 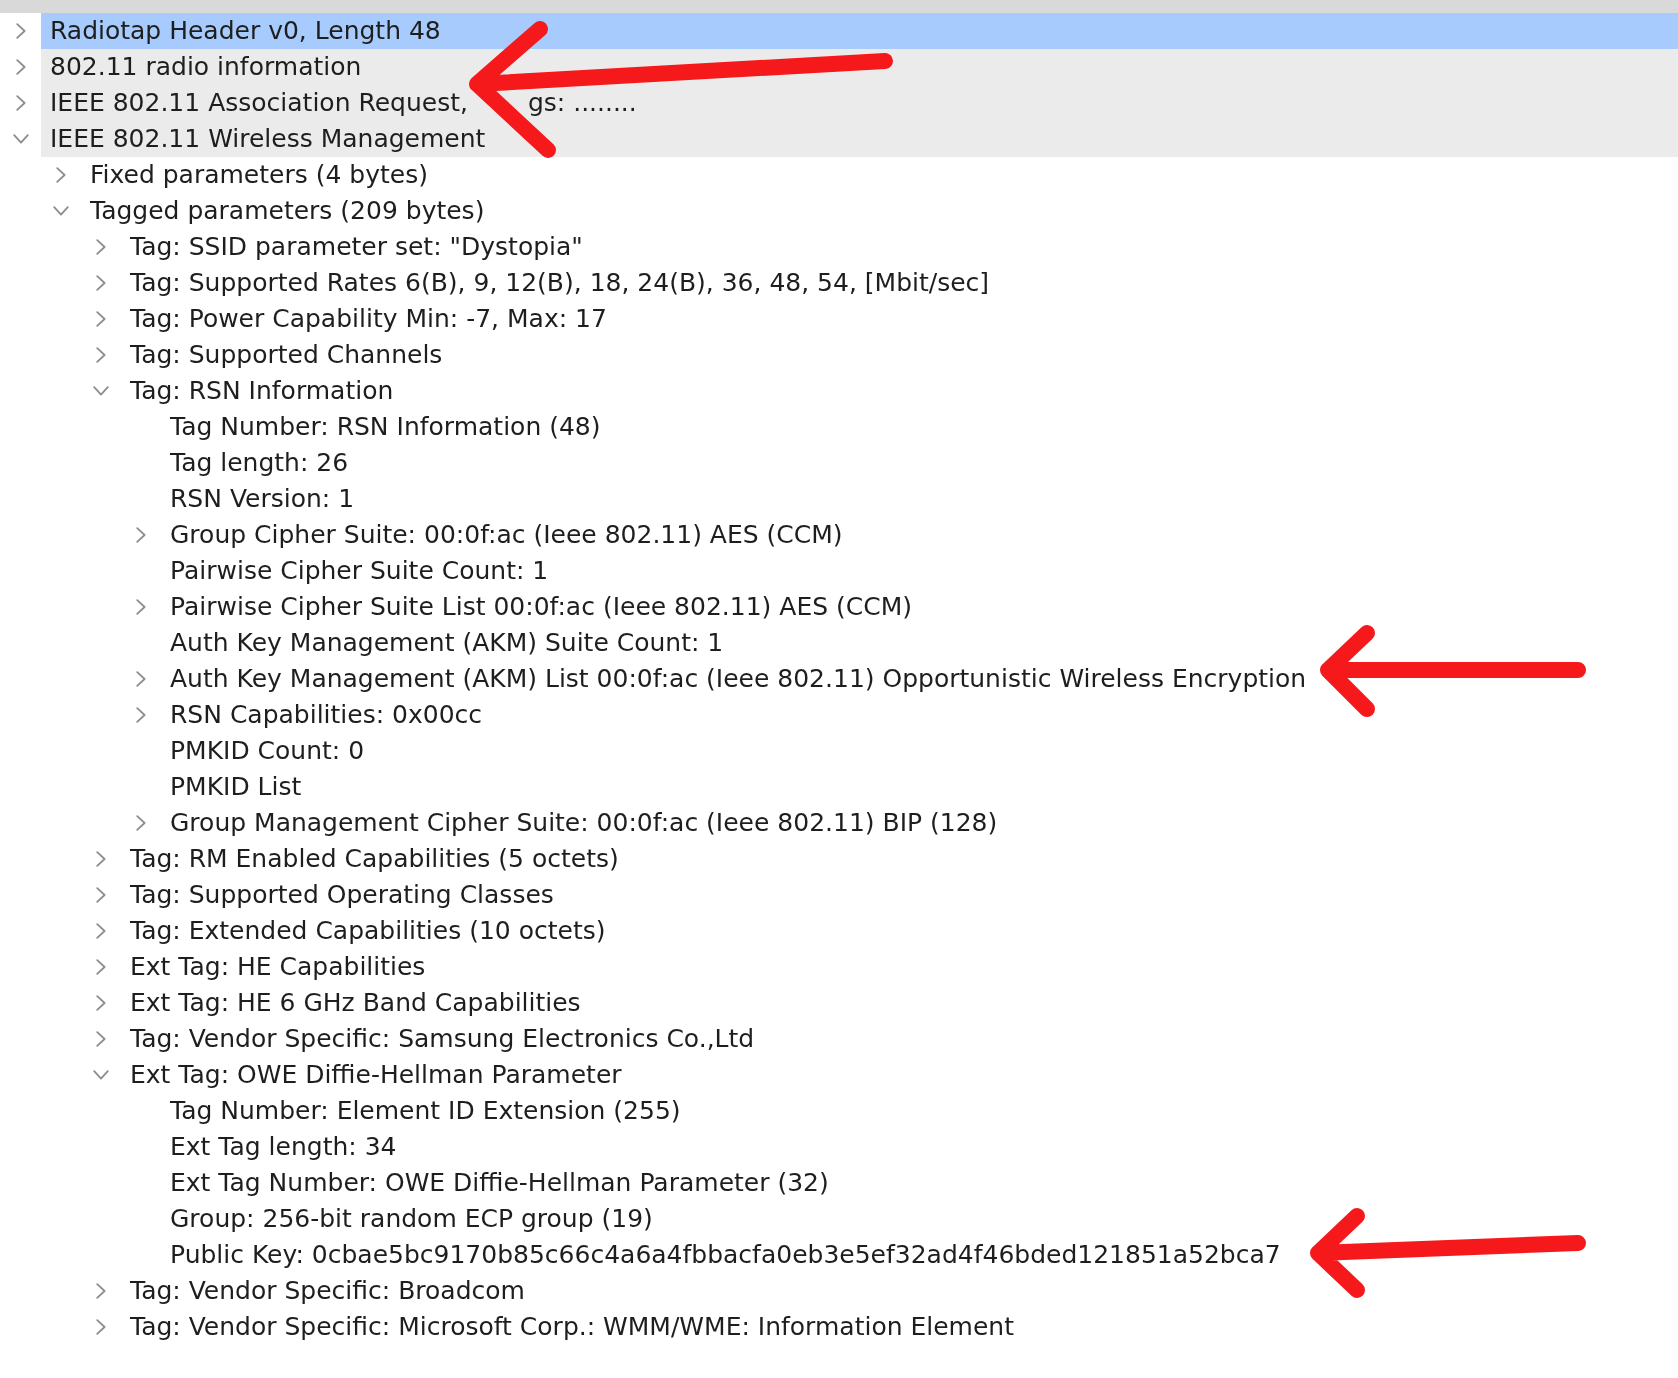 I want to click on tree-item: Ext Tag length: 34, so click(x=282, y=1147).